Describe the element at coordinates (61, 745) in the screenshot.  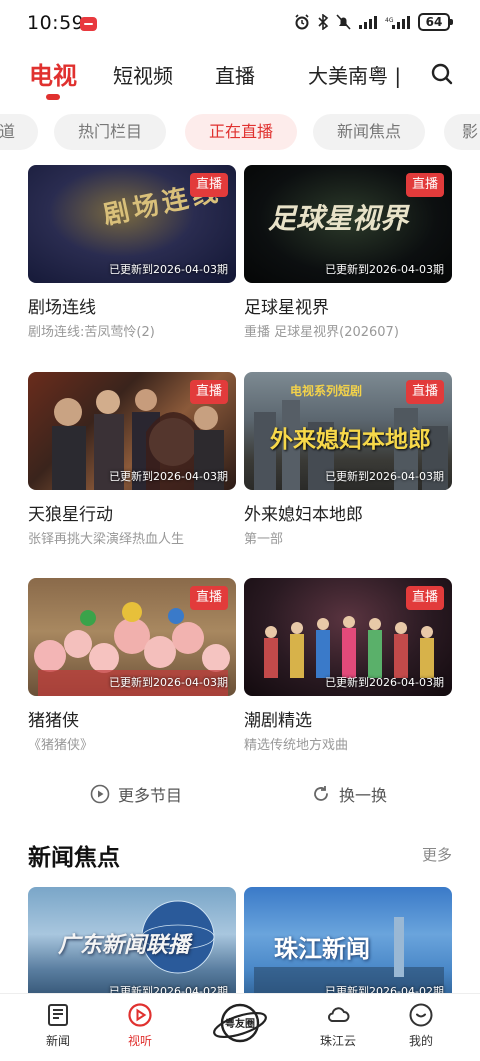
I see `program-subtitle: 《猪猪侠》` at that location.